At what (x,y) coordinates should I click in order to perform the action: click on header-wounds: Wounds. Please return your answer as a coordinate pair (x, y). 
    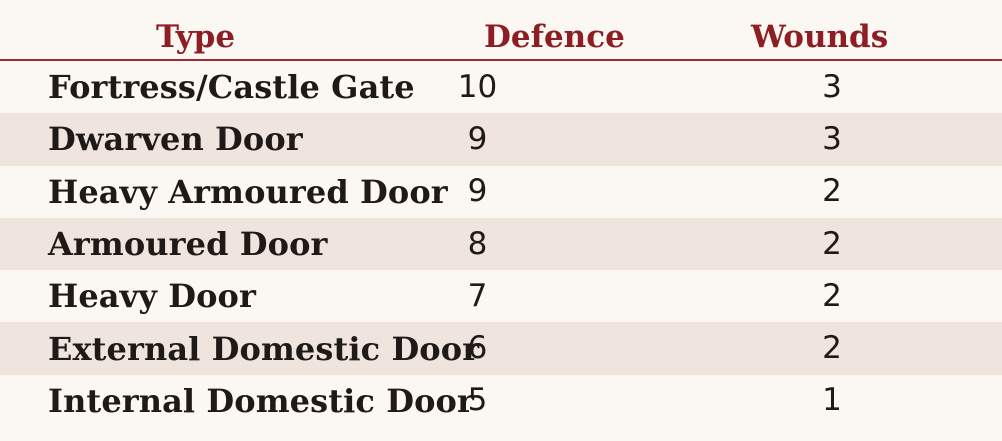
    Looking at the image, I should click on (820, 37).